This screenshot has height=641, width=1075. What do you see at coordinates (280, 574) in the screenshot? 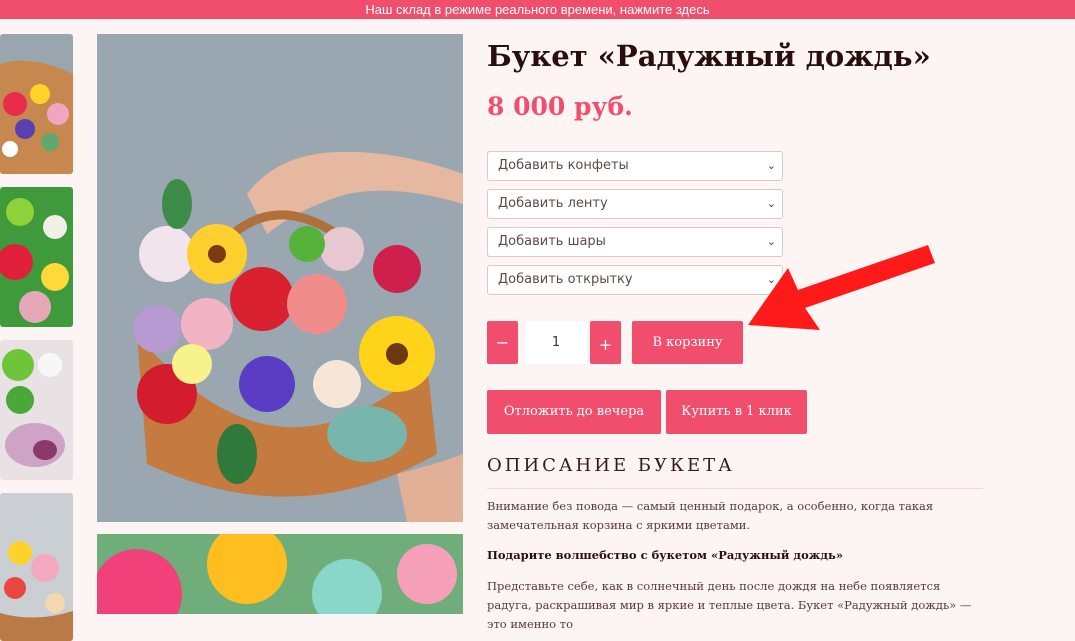
I see `product-secondary-image` at bounding box center [280, 574].